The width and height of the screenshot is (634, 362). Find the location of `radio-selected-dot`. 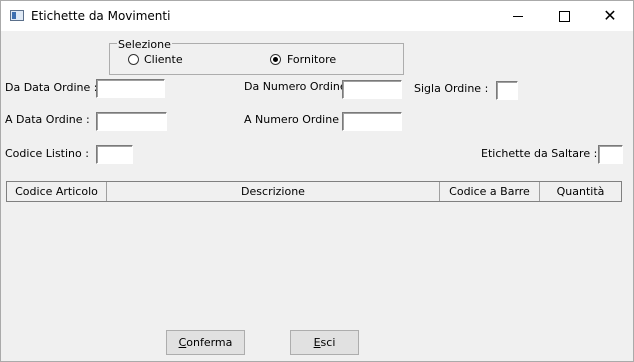

radio-selected-dot is located at coordinates (275, 59).